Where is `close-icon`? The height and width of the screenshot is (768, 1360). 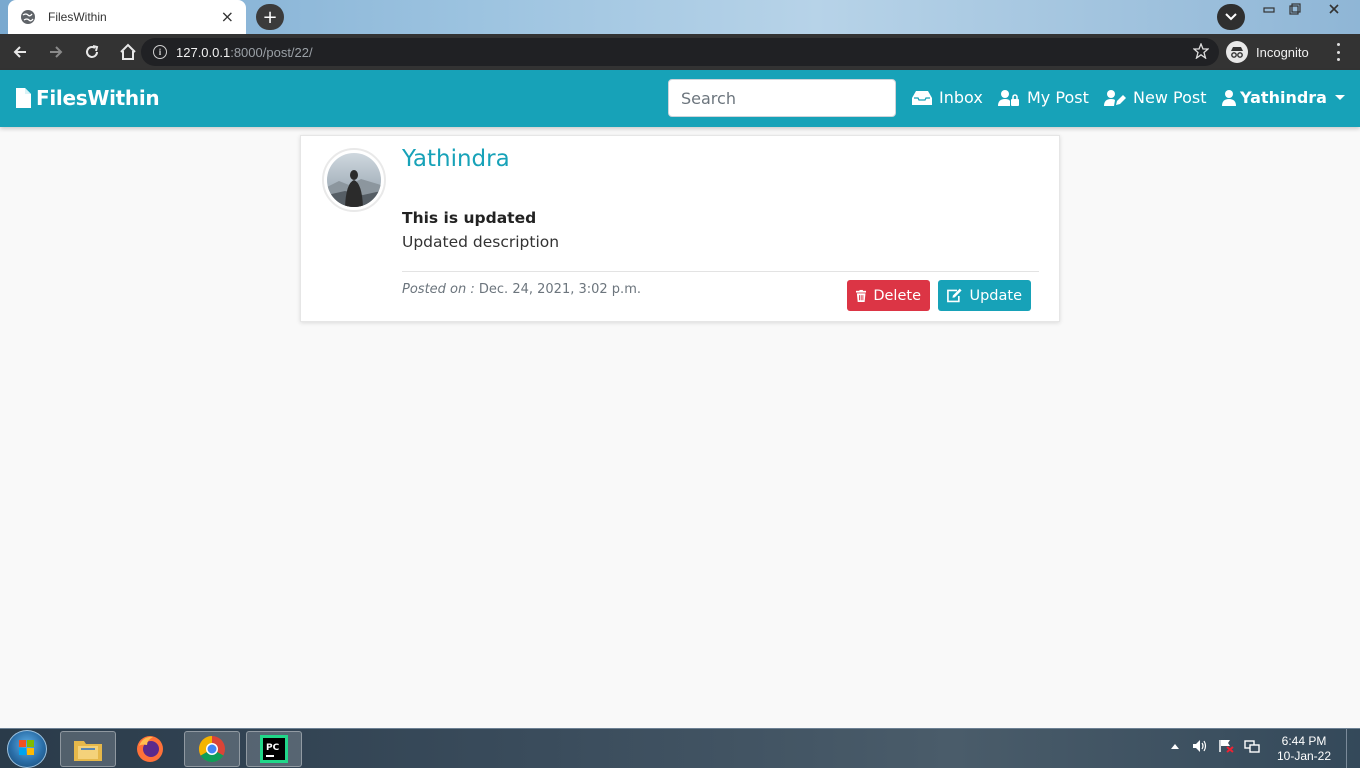 close-icon is located at coordinates (1334, 9).